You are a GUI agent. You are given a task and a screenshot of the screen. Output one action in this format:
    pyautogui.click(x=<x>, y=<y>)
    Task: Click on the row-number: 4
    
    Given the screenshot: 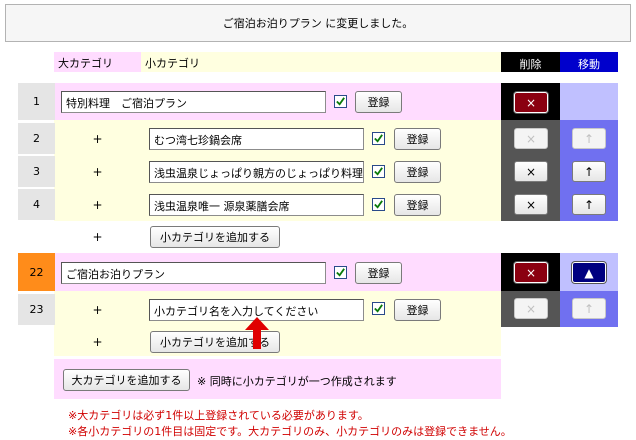 What is the action you would take?
    pyautogui.click(x=36, y=204)
    